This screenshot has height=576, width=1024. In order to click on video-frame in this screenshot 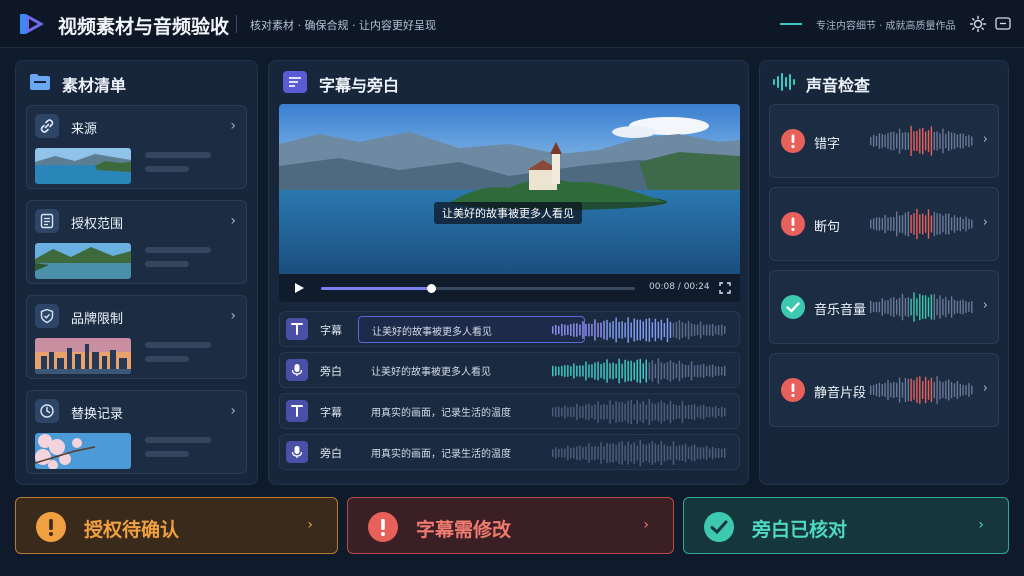, I will do `click(509, 189)`.